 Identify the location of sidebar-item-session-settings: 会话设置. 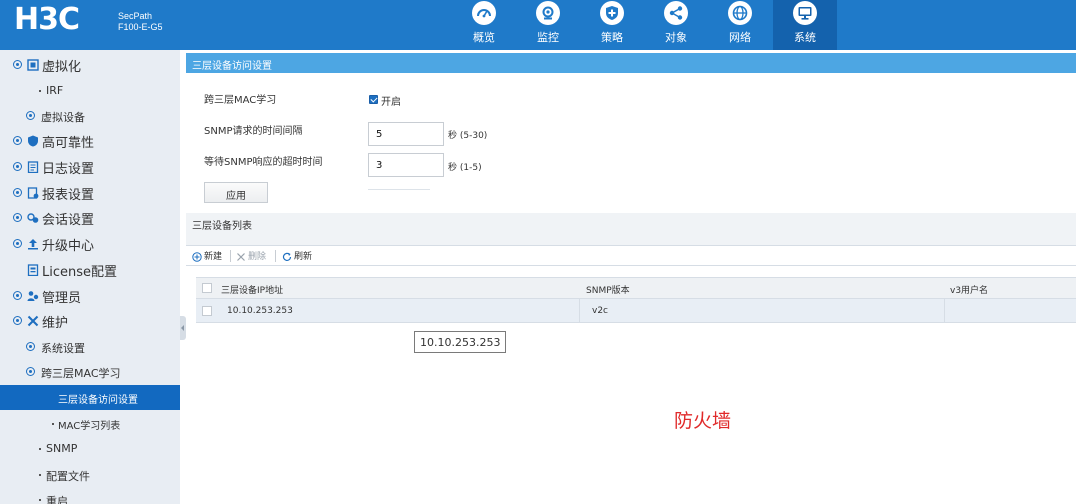
(90, 217).